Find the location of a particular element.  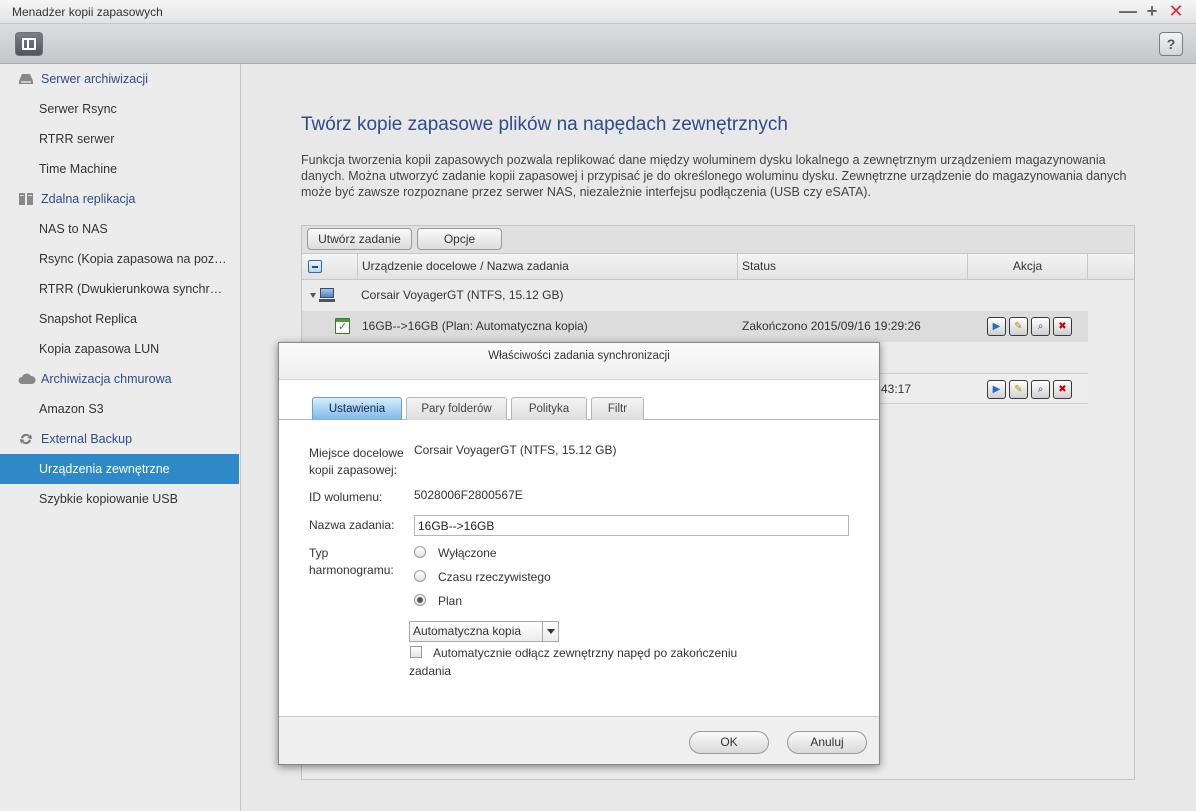

tab-policy: Polityka is located at coordinates (549, 408).